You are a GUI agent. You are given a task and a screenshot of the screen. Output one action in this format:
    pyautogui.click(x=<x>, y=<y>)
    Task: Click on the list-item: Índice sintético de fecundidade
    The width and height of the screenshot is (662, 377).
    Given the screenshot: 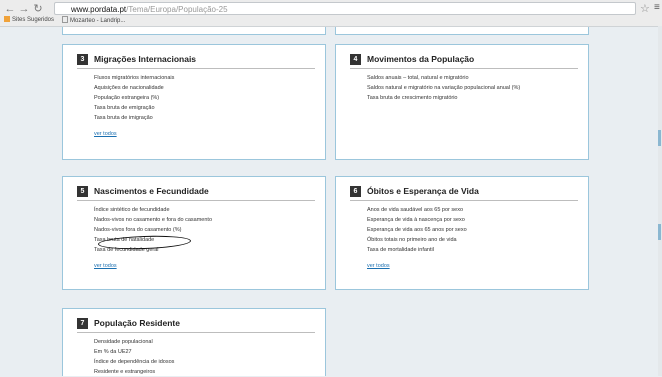 What is the action you would take?
    pyautogui.click(x=205, y=210)
    